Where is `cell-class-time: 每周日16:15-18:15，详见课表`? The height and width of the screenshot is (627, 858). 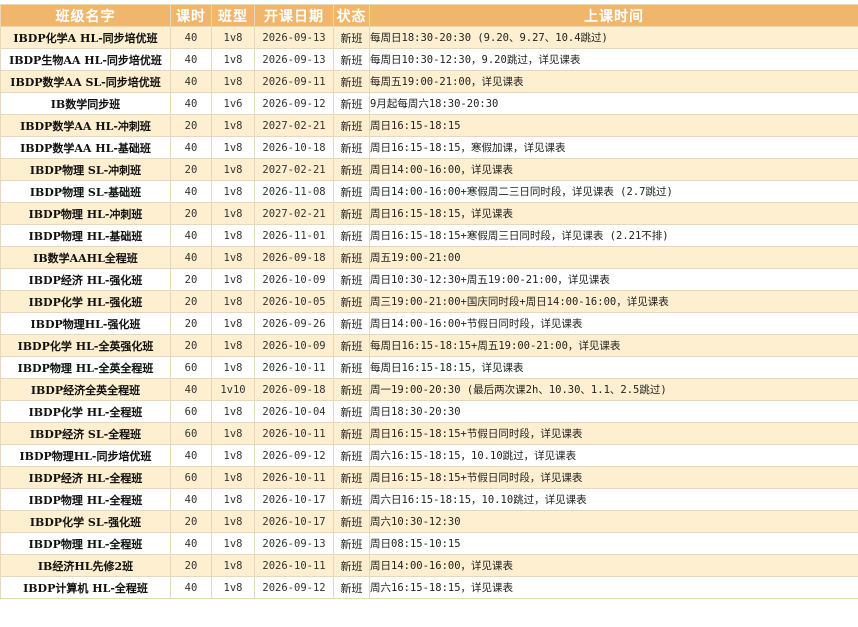
cell-class-time: 每周日16:15-18:15，详见课表 is located at coordinates (613, 367).